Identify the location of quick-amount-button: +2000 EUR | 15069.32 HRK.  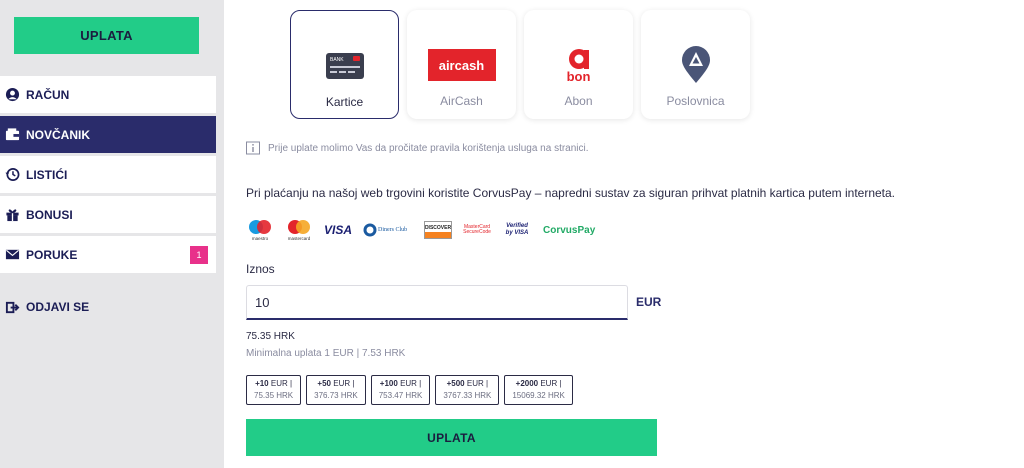
(538, 390).